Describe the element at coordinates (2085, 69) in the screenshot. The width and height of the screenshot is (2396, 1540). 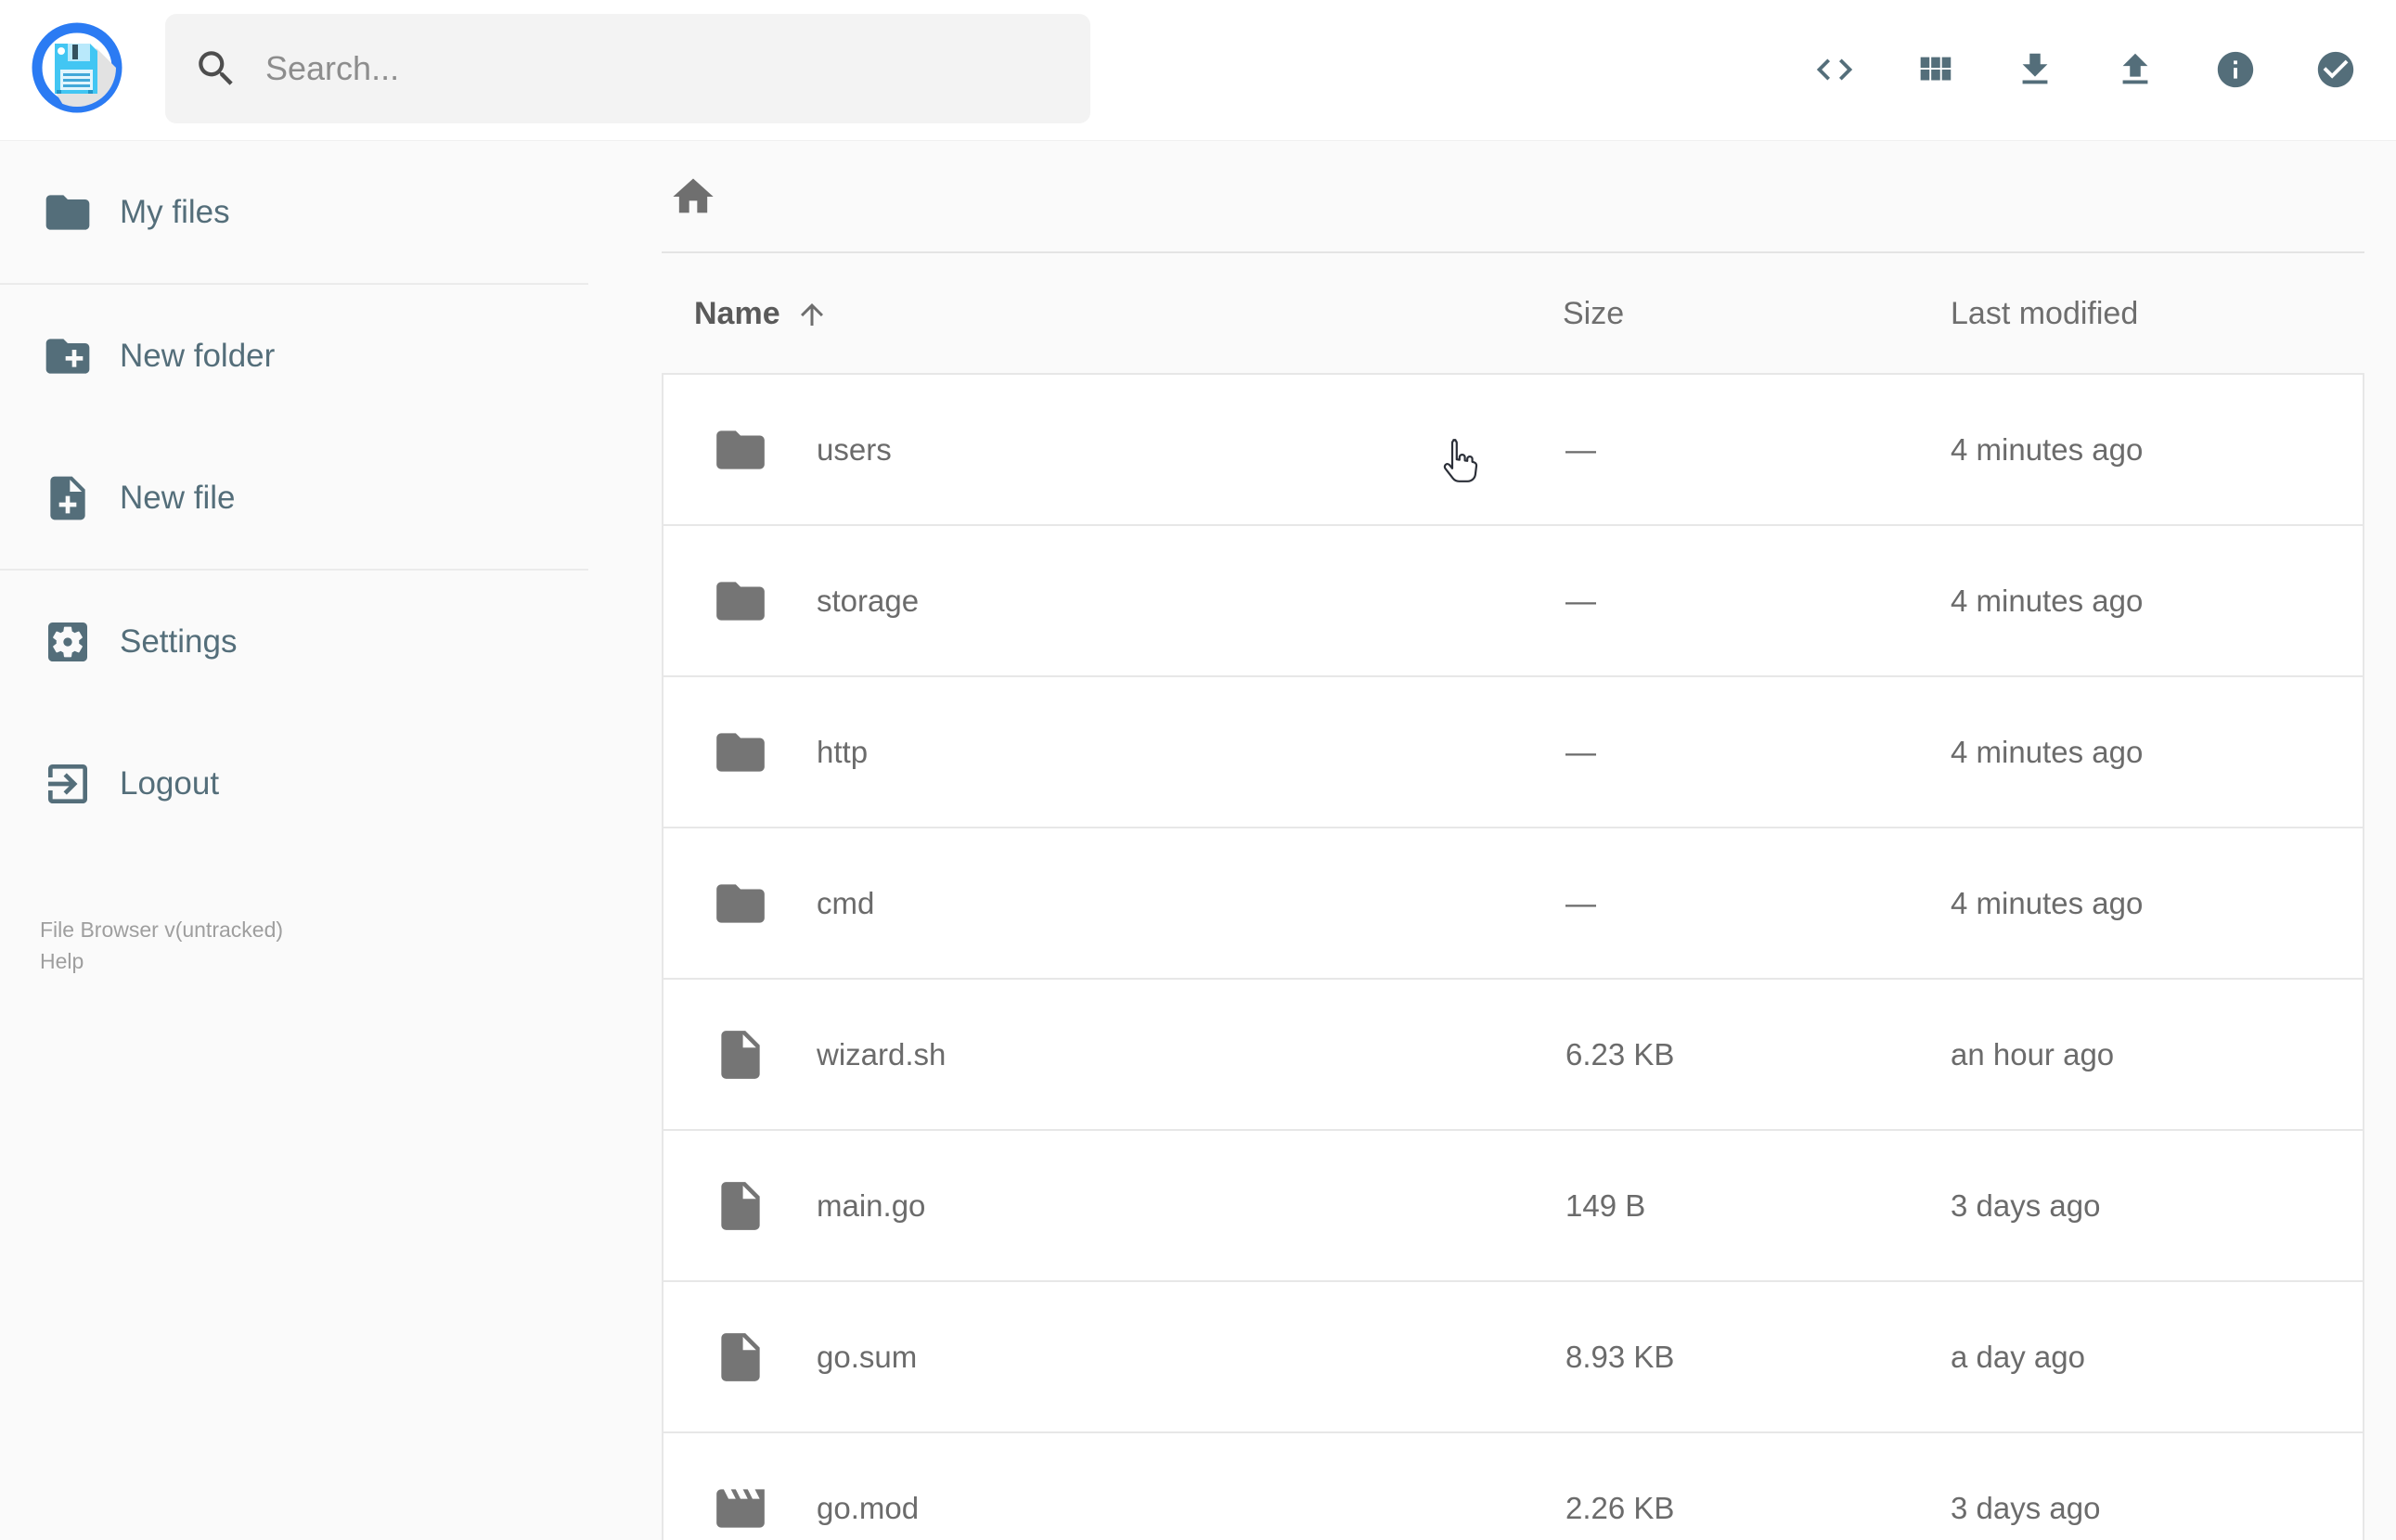
I see `topbar-actions` at that location.